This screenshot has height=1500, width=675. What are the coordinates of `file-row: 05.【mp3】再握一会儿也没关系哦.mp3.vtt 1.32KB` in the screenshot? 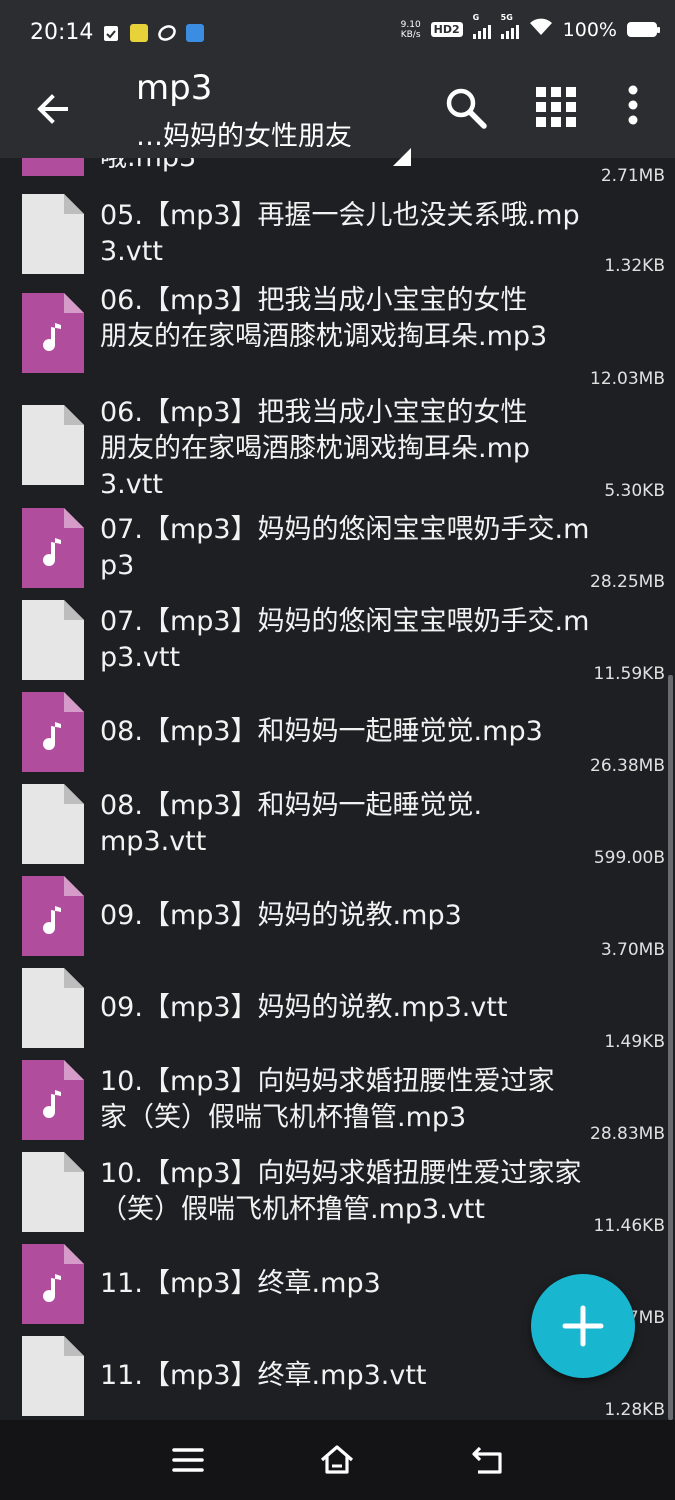 It's located at (337, 236).